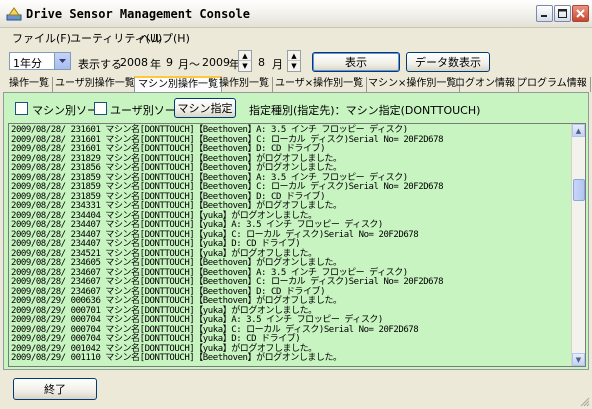 This screenshot has width=592, height=409. Describe the element at coordinates (21, 108) in the screenshot. I see `machine-sort-checkbox` at that location.